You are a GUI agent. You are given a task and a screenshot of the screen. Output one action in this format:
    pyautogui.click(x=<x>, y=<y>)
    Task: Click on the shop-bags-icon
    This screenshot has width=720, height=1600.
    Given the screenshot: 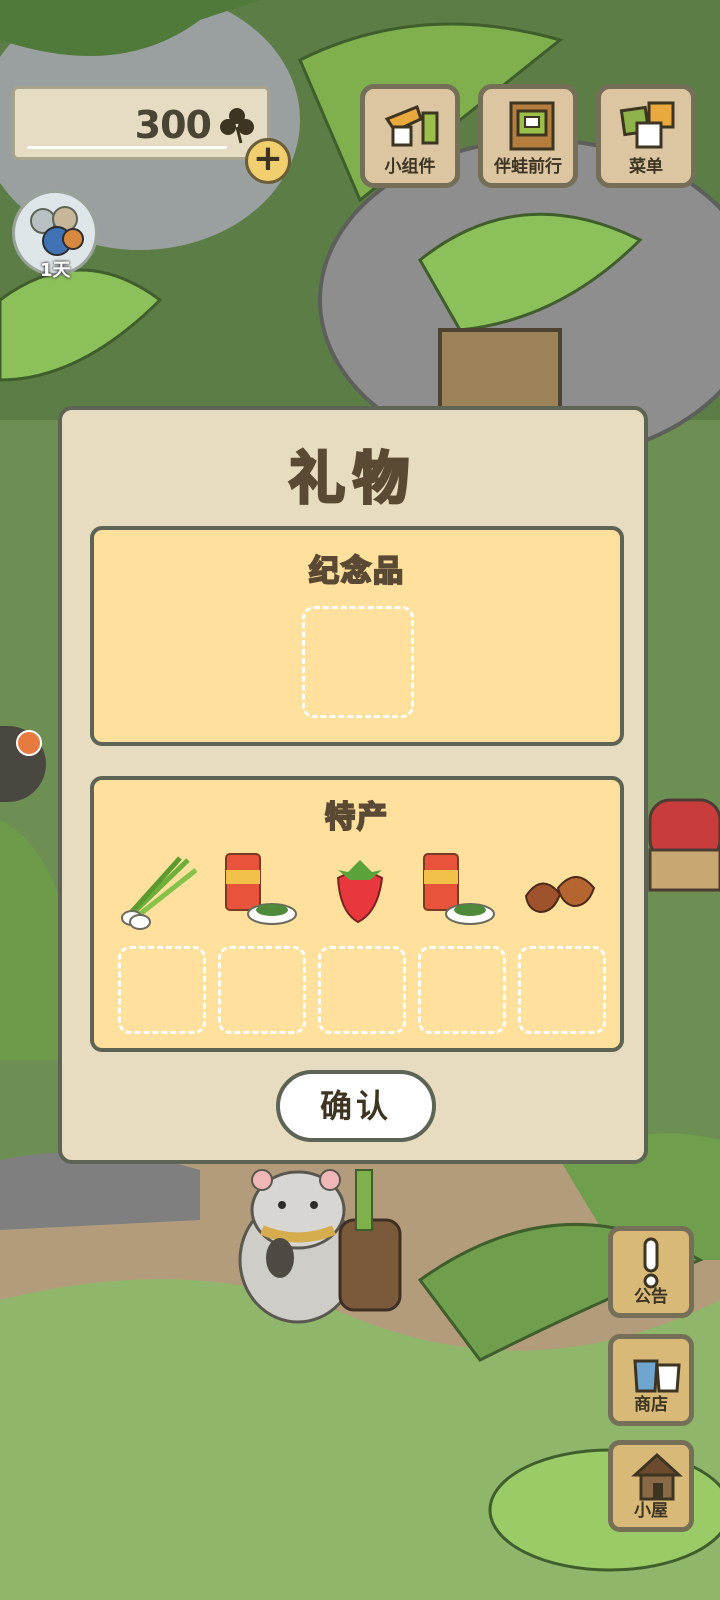 What is the action you would take?
    pyautogui.click(x=657, y=1376)
    